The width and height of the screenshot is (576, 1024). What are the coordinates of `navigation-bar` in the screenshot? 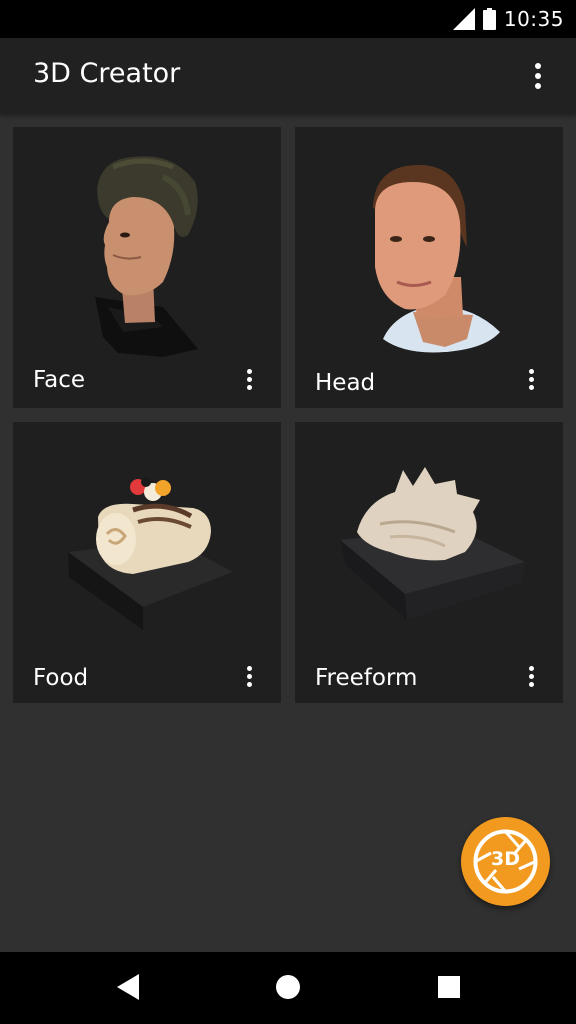 It's located at (288, 988).